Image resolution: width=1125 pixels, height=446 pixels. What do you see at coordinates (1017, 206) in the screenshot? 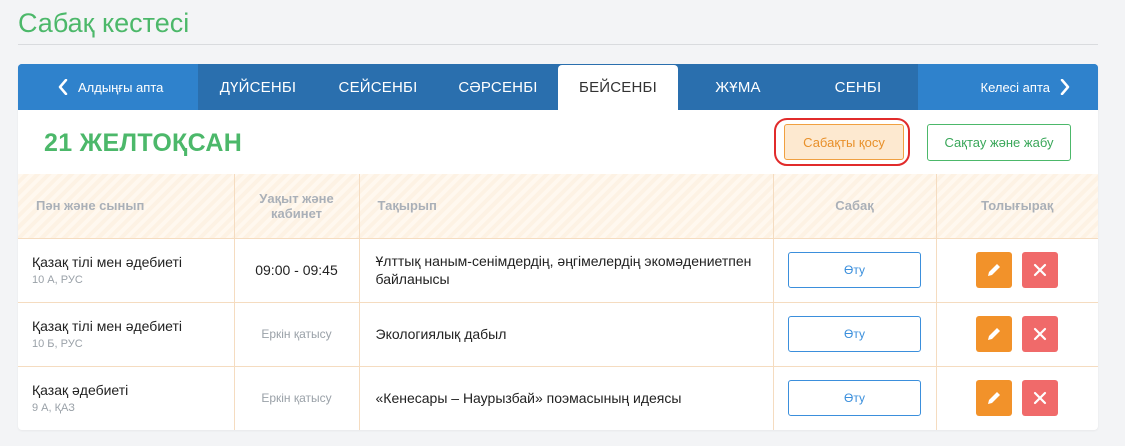
I see `column-header-details: Толығырақ` at bounding box center [1017, 206].